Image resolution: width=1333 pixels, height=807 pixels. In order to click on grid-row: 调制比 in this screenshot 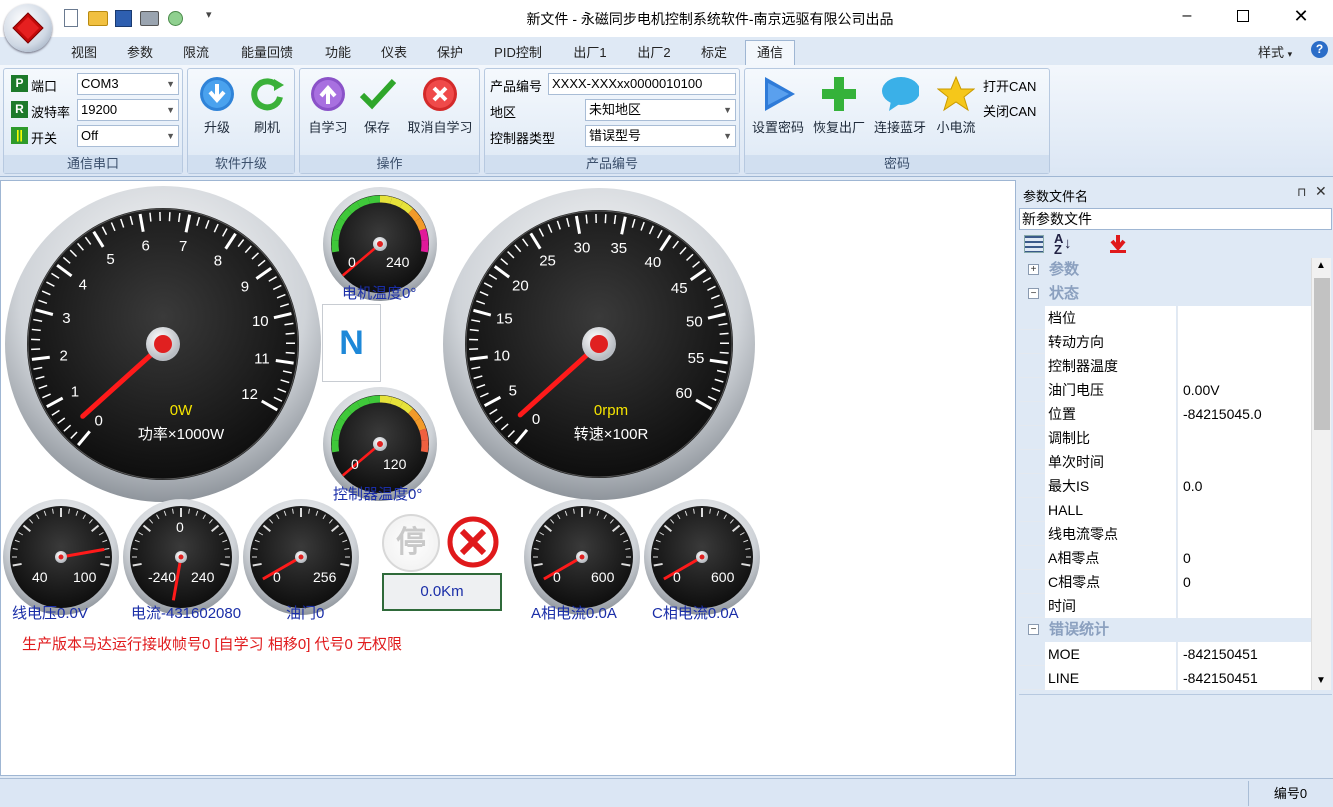, I will do `click(1165, 438)`.